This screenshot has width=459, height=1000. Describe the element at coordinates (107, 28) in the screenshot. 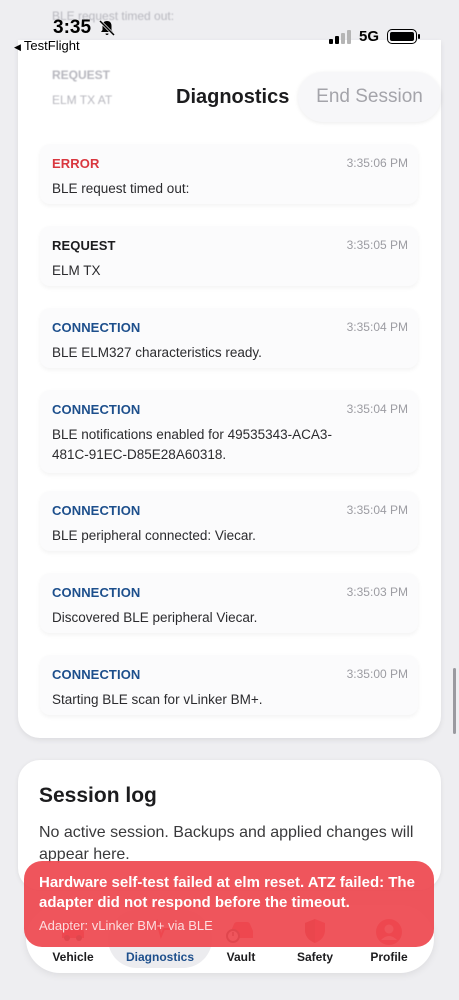

I see `bell-slash-icon` at that location.